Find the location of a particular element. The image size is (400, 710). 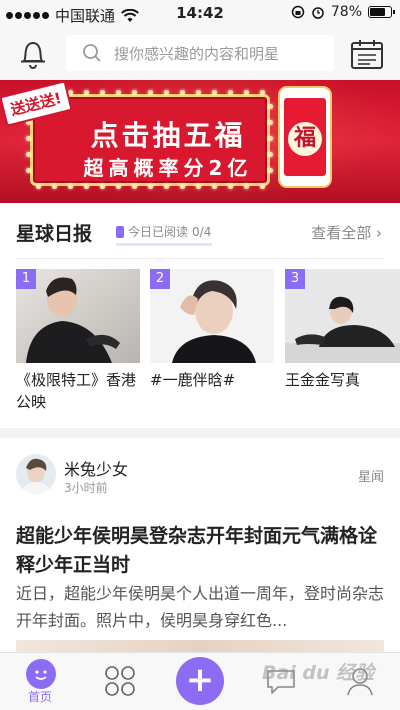

read-label: 今日已阅读 is located at coordinates (158, 232).